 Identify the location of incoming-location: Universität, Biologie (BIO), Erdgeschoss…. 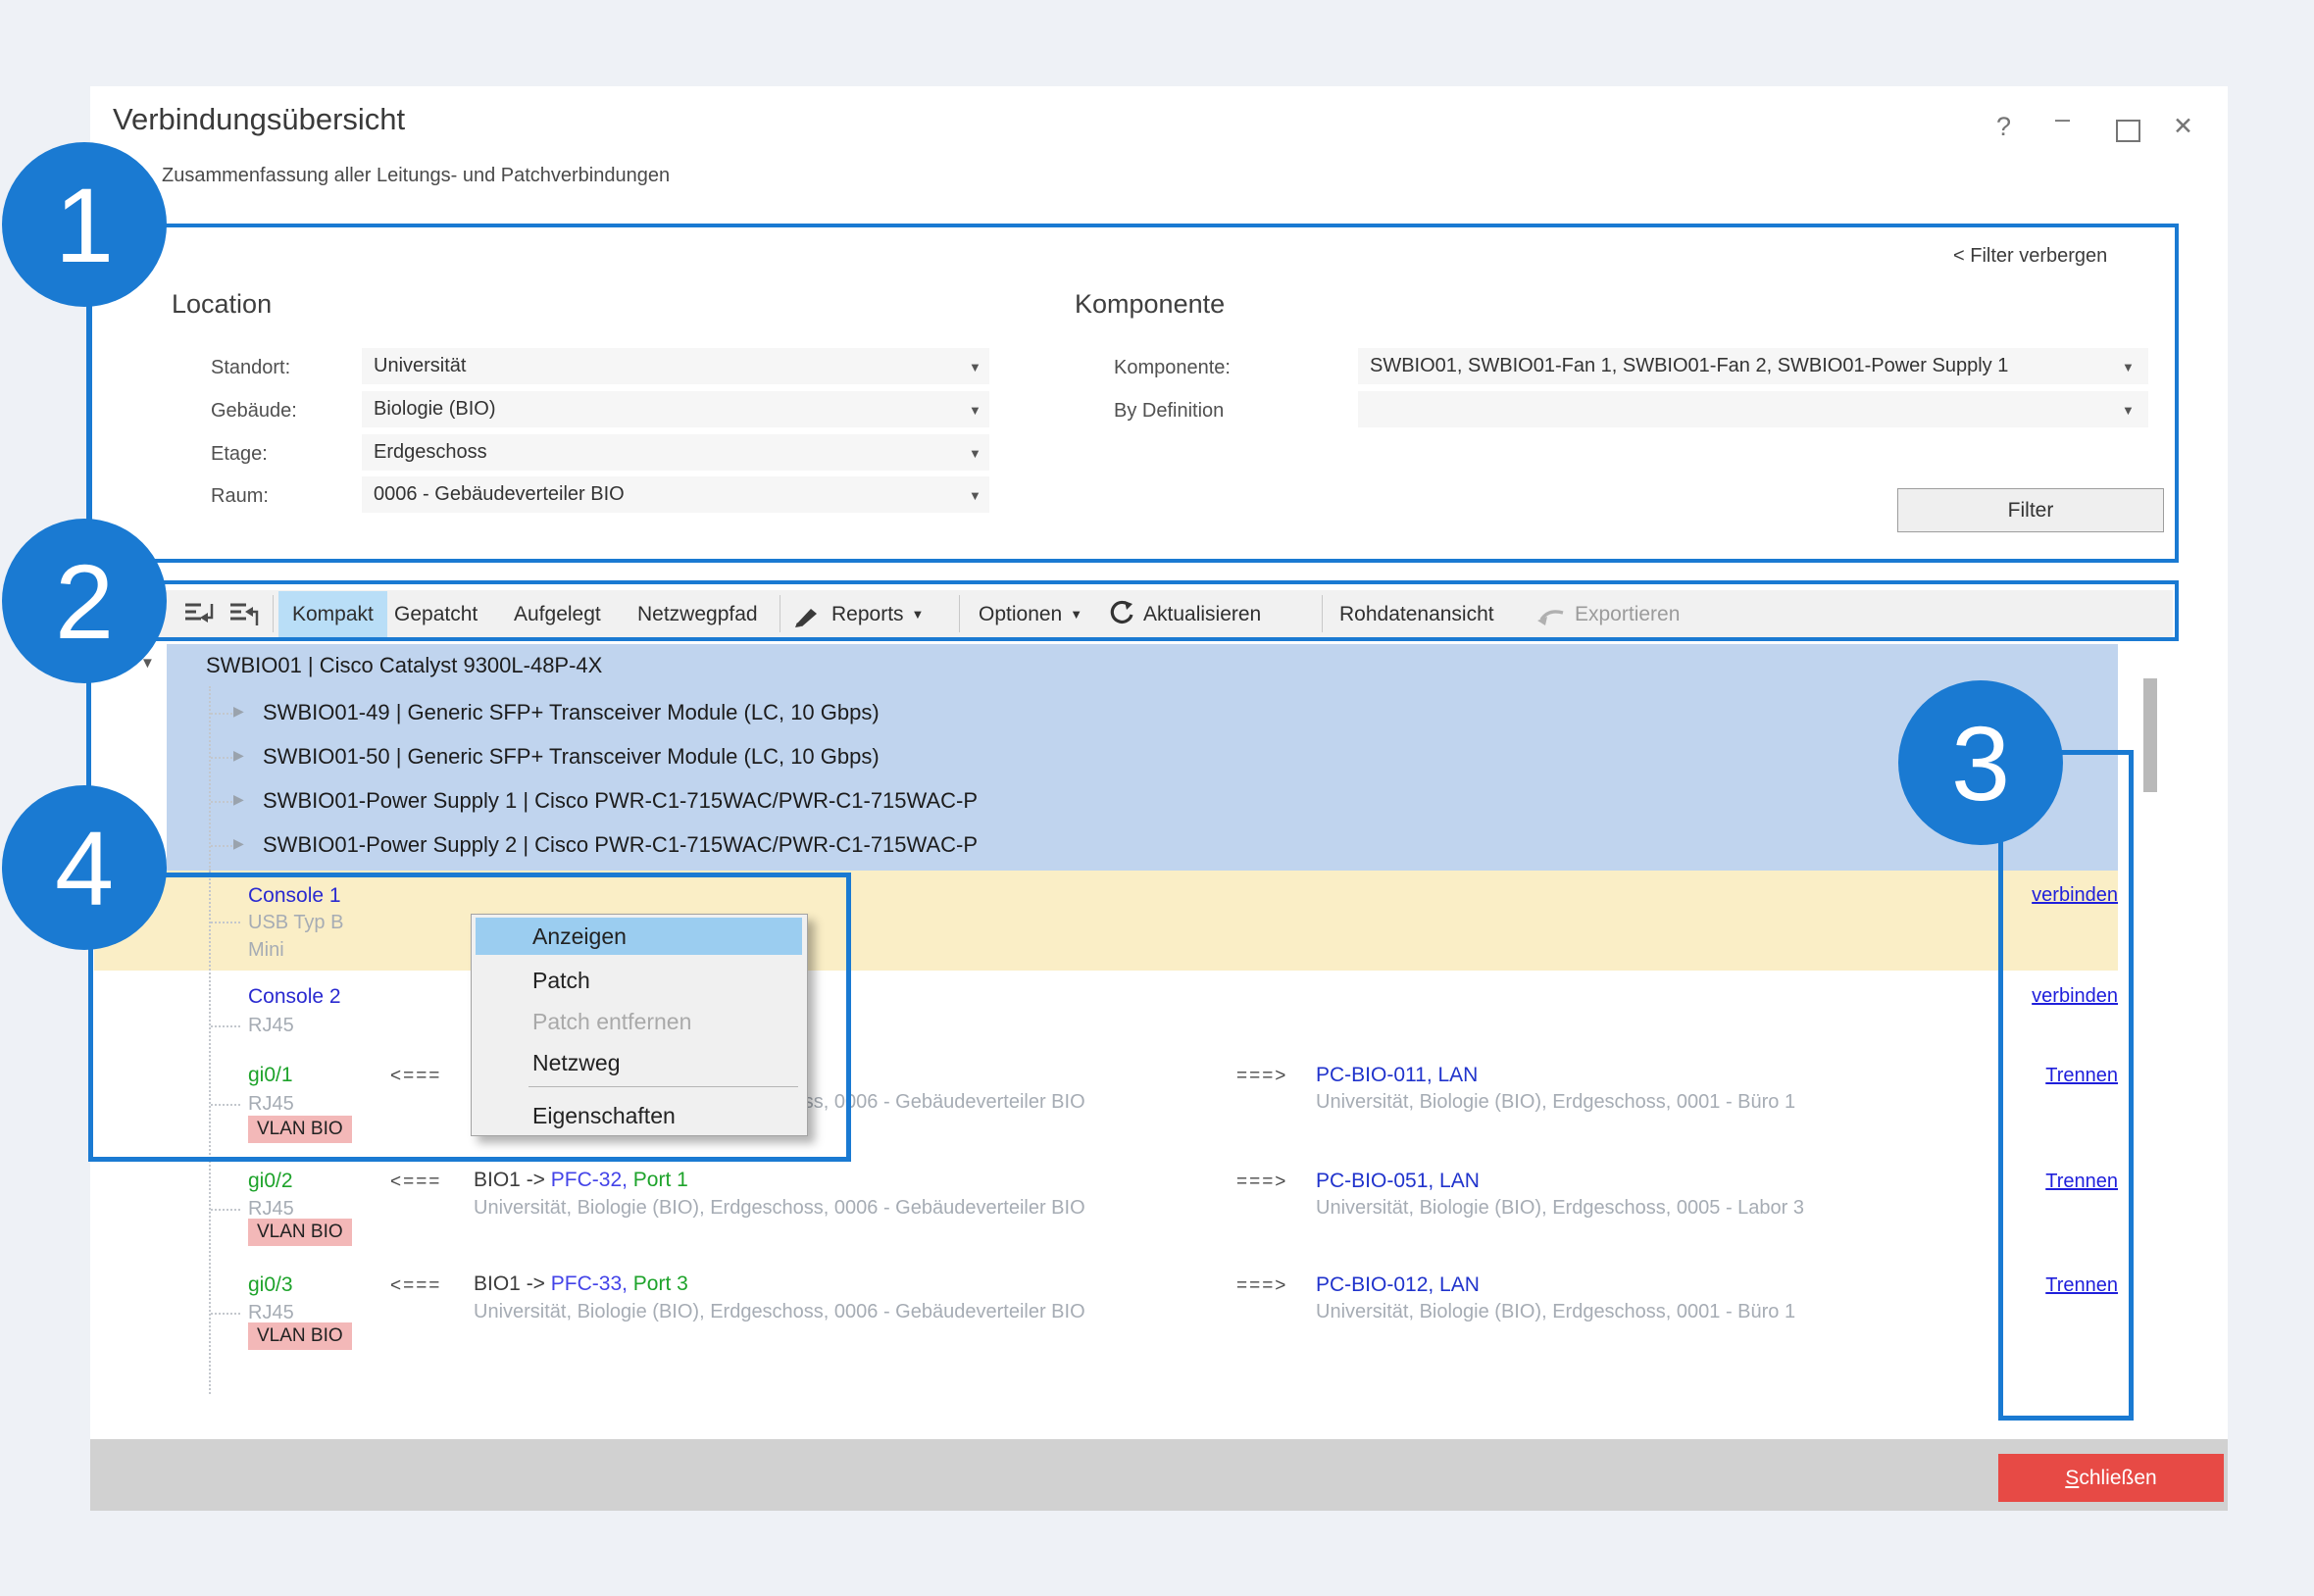
(779, 1311).